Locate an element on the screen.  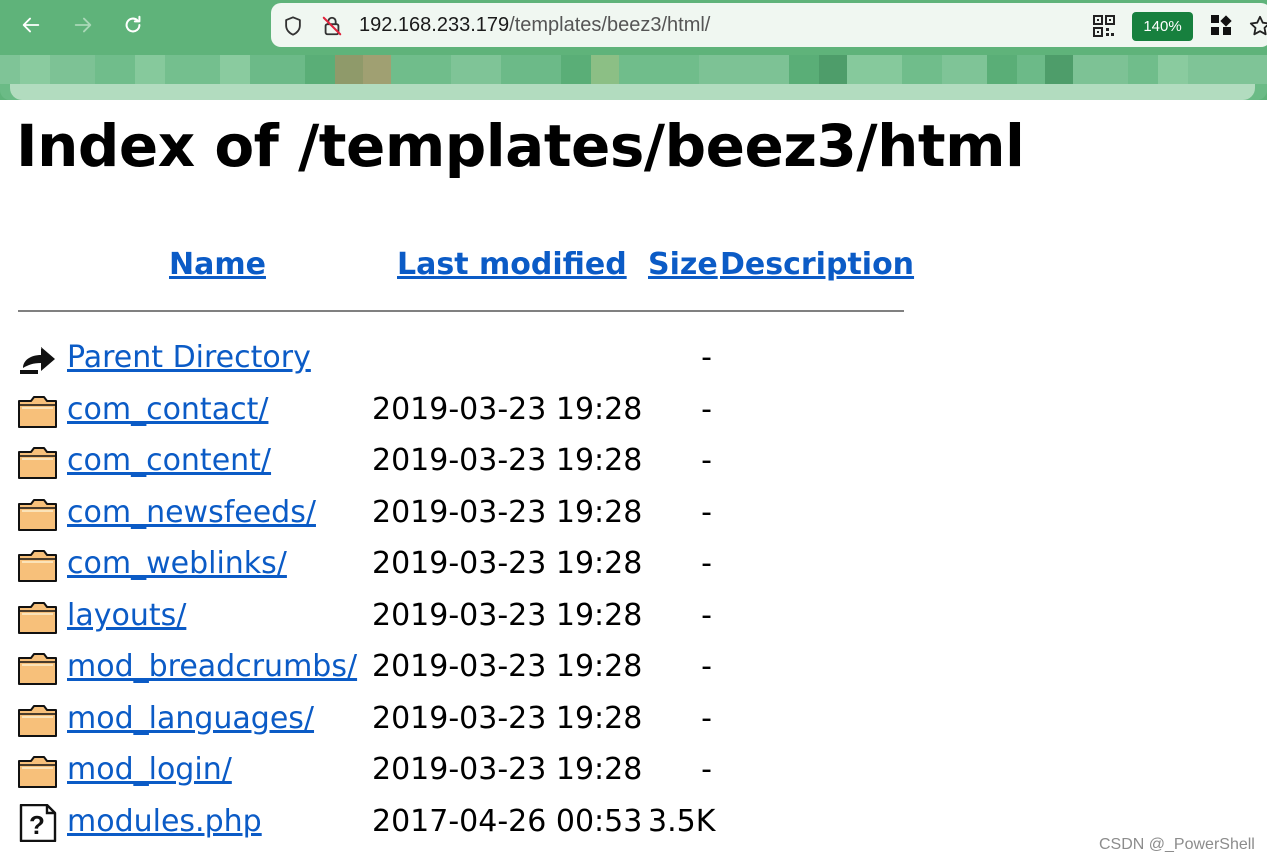
parent-directory-icon is located at coordinates (38, 359).